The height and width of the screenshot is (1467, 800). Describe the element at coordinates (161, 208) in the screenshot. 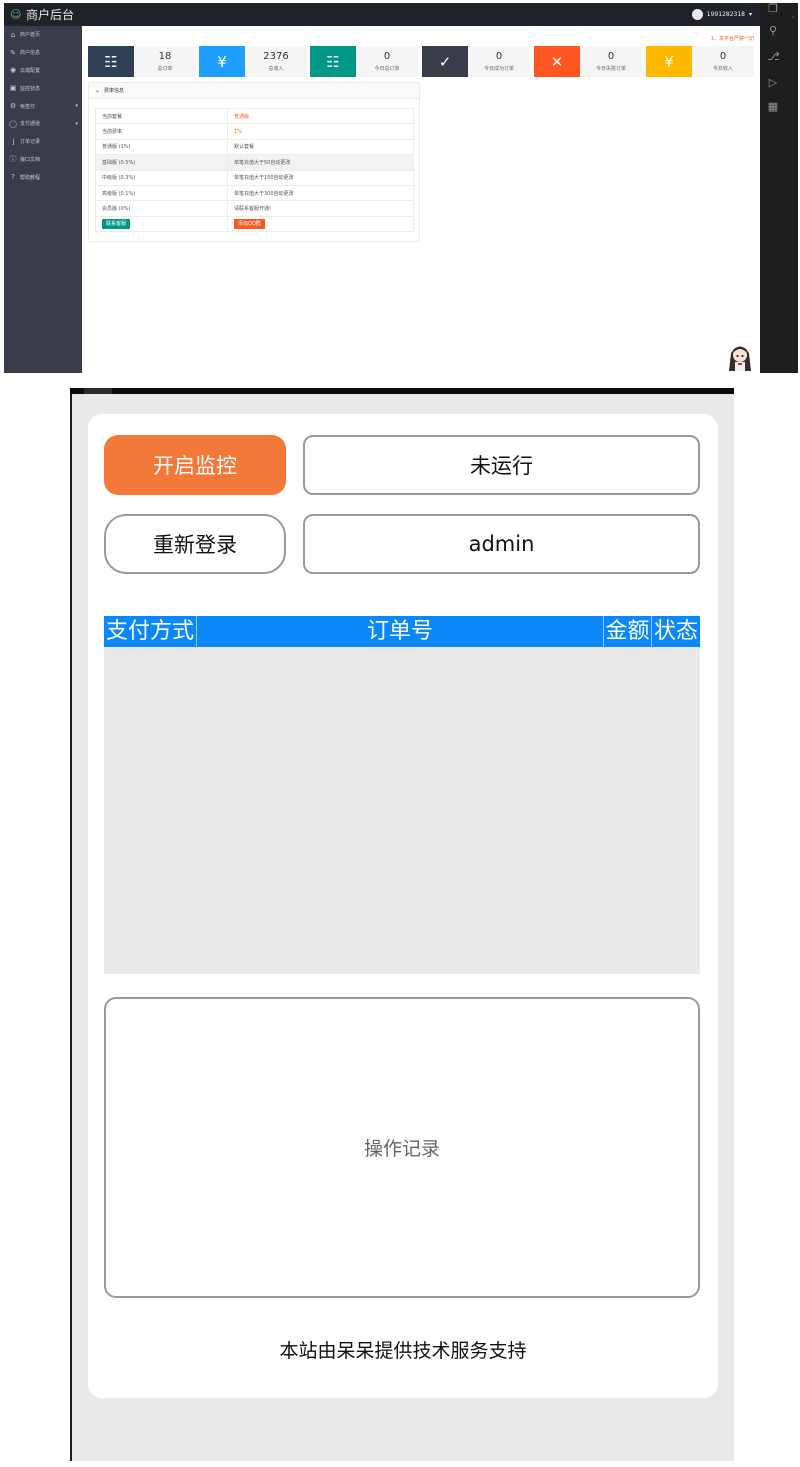

I see `rate-name: 会员版 (0%)` at that location.